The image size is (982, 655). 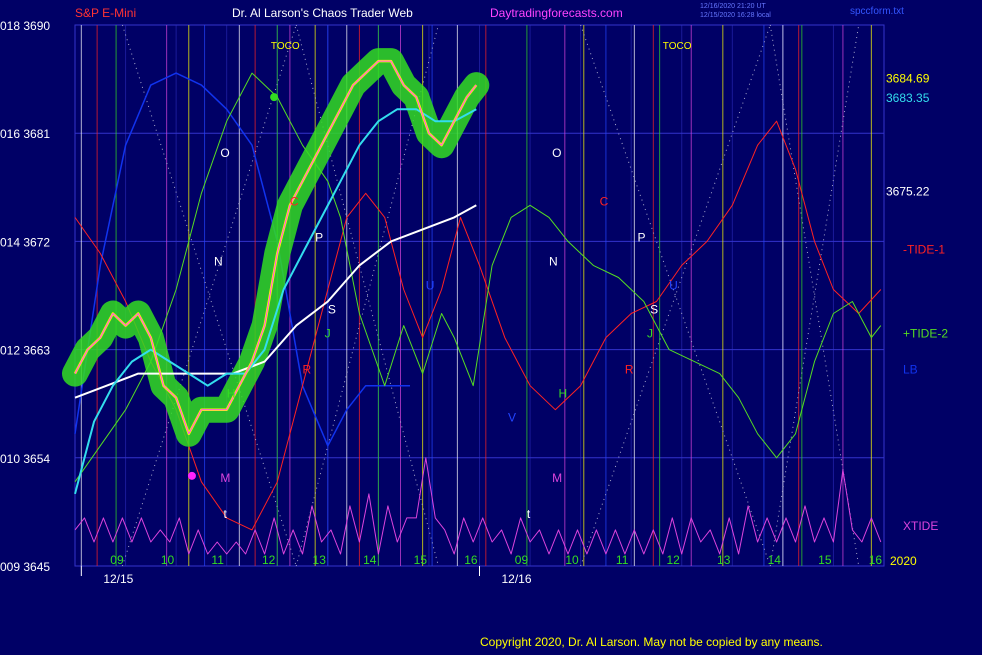 What do you see at coordinates (908, 79) in the screenshot?
I see `last-price-label: 3684.69` at bounding box center [908, 79].